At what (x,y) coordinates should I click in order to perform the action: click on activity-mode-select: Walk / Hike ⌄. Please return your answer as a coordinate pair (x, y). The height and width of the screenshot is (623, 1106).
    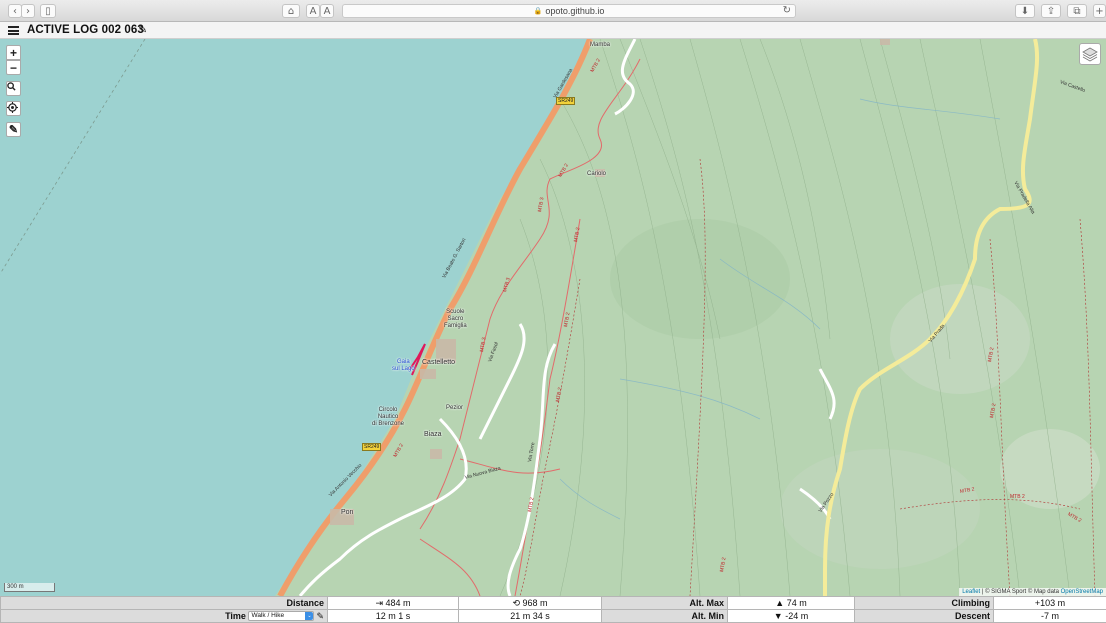
    Looking at the image, I should click on (281, 616).